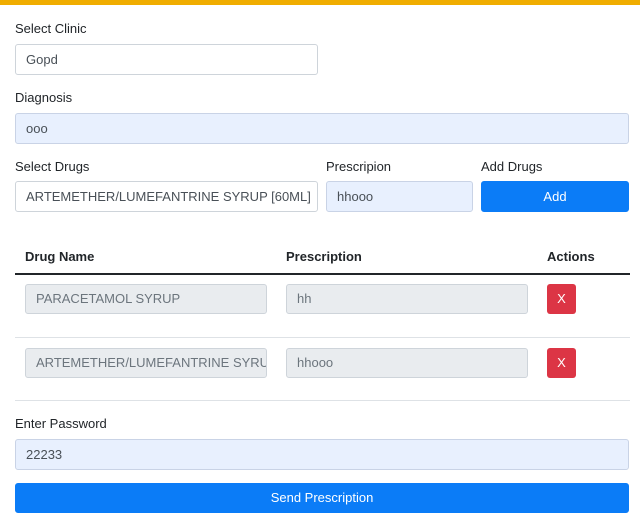  What do you see at coordinates (44, 97) in the screenshot?
I see `diagnosis-label: Diagnosis` at bounding box center [44, 97].